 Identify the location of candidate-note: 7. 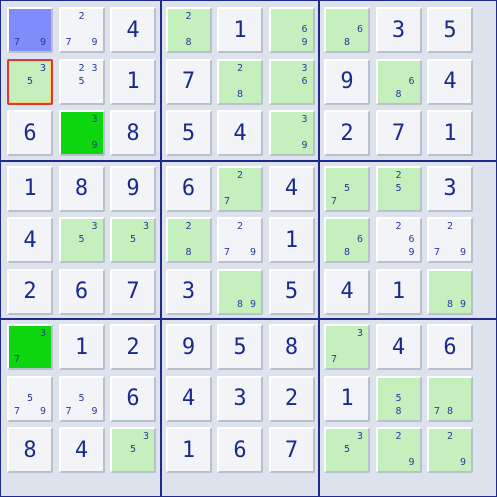
(68, 42).